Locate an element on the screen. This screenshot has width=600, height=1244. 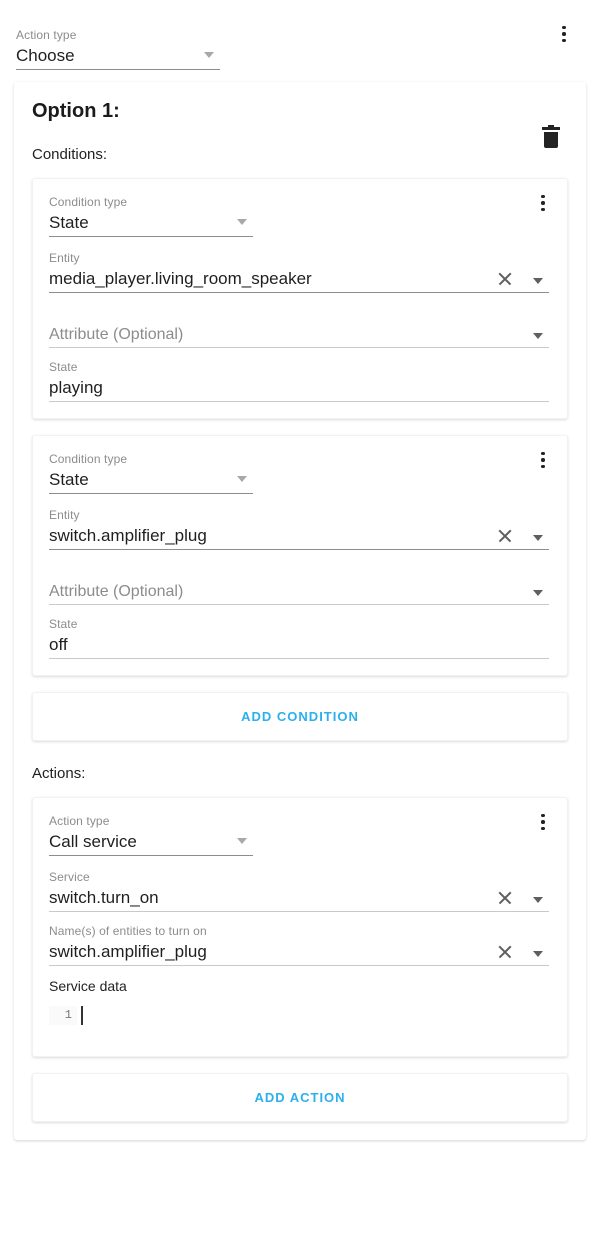
service-label: Service is located at coordinates (69, 877).